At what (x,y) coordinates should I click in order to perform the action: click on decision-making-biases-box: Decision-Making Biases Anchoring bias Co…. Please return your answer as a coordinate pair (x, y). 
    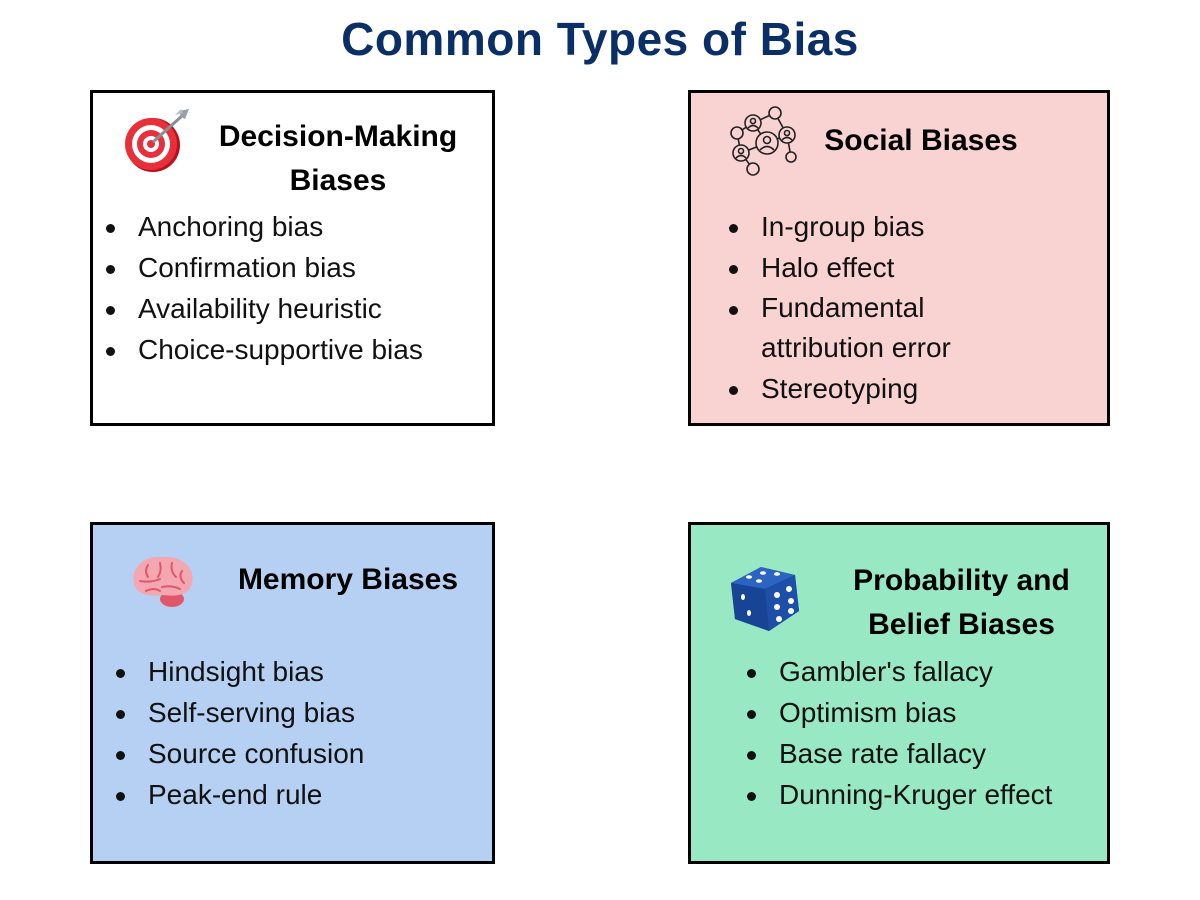
    Looking at the image, I should click on (292, 258).